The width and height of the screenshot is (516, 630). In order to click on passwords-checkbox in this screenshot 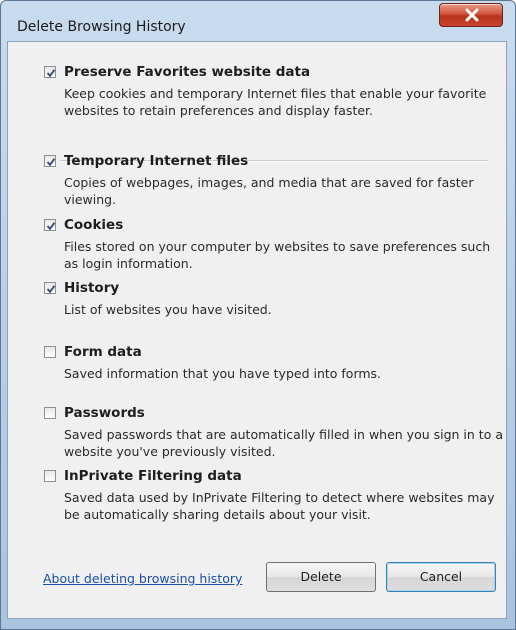, I will do `click(50, 413)`.